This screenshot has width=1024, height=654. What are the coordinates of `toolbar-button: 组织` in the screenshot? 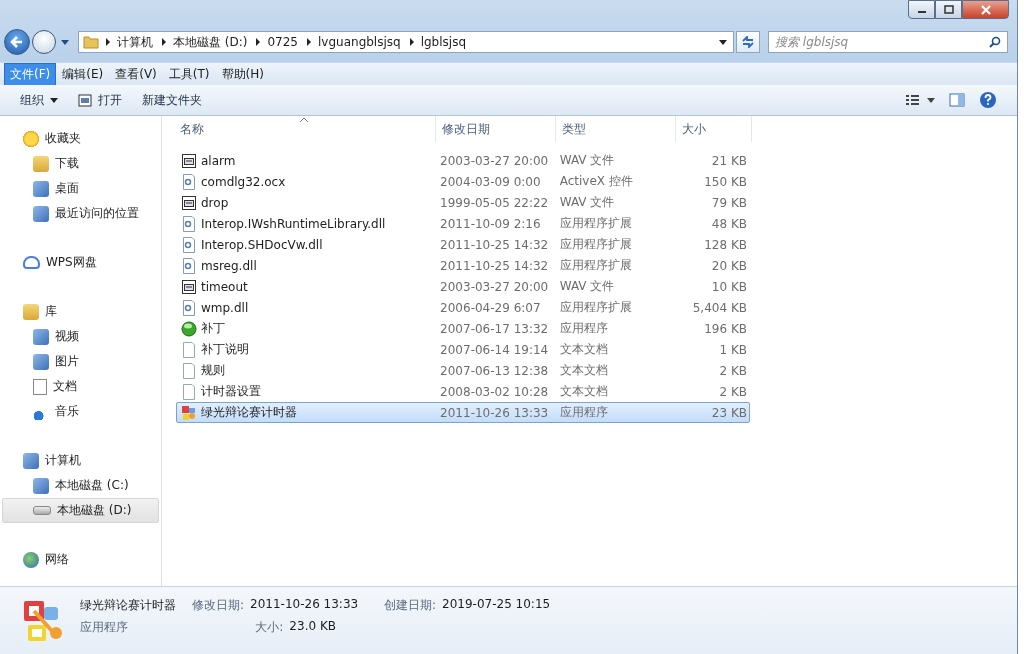 It's located at (39, 100).